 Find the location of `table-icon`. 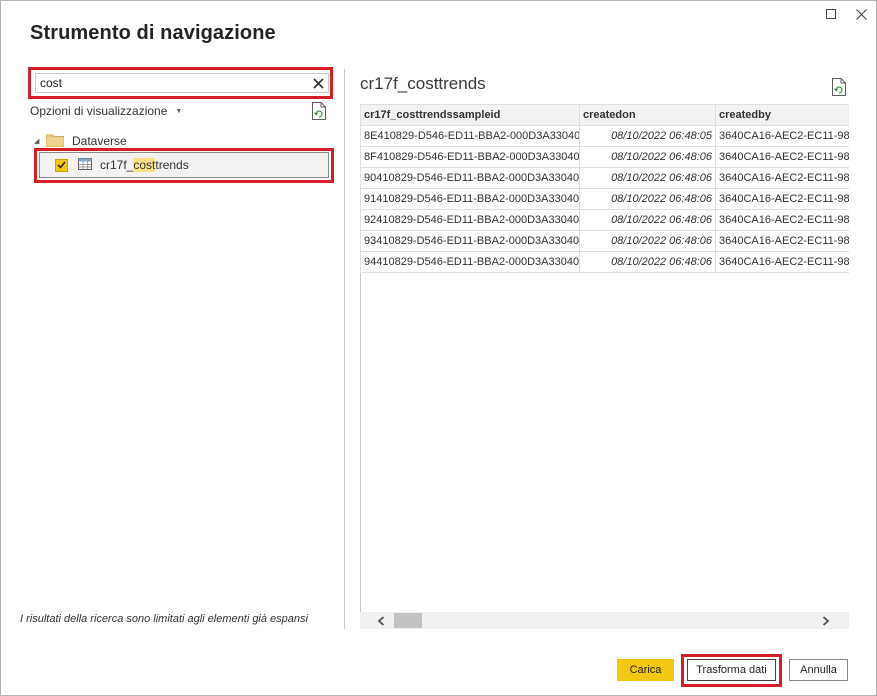

table-icon is located at coordinates (85, 165).